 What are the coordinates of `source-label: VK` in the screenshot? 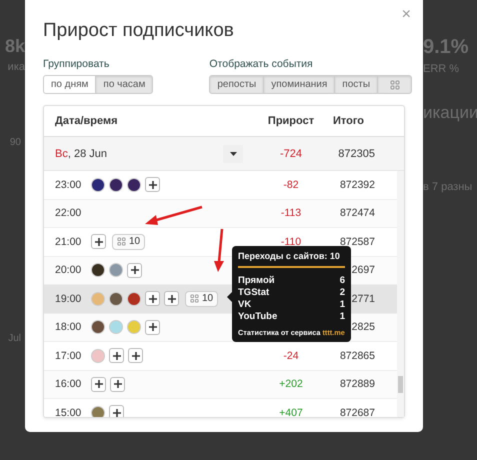 It's located at (245, 305).